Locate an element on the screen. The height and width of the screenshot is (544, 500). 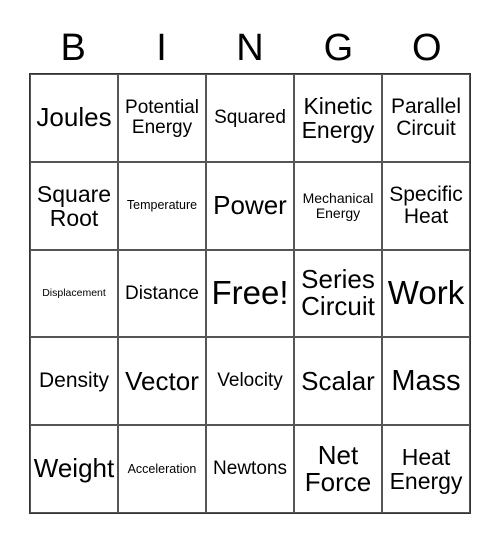
cell-text: Net Force is located at coordinates (338, 468).